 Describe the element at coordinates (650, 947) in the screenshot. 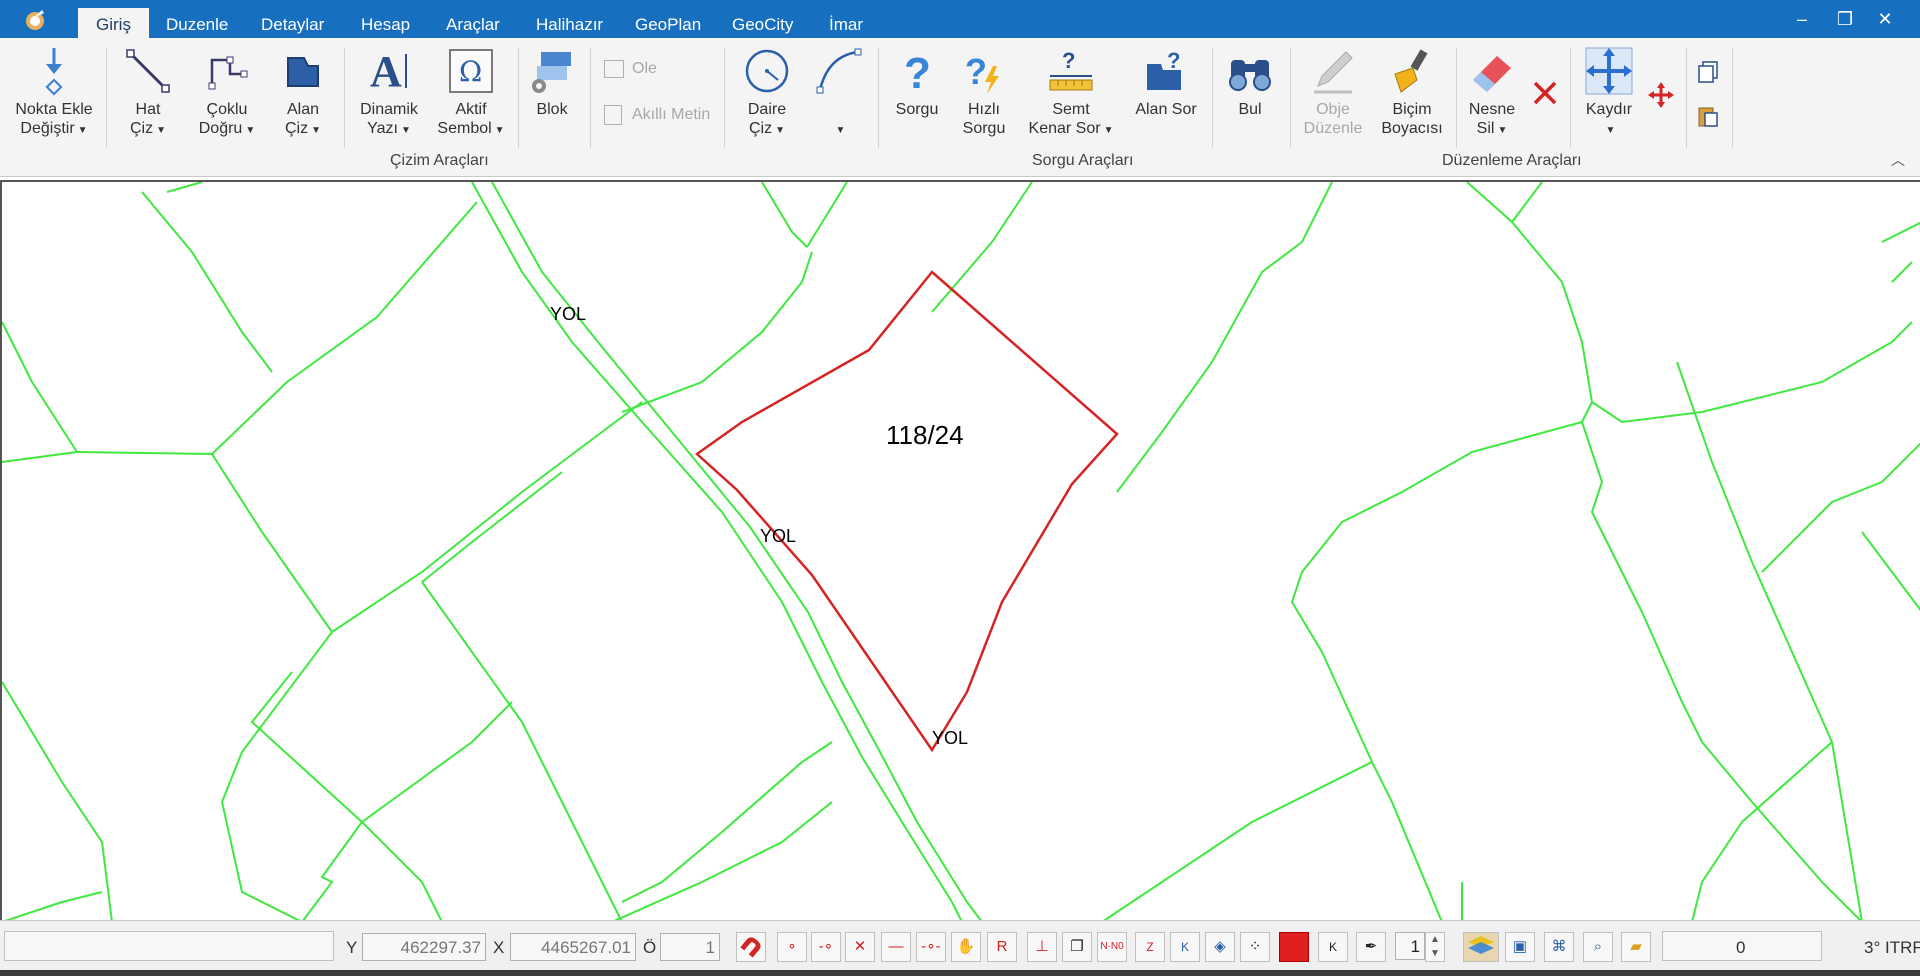

I see `o-label: Ö` at that location.